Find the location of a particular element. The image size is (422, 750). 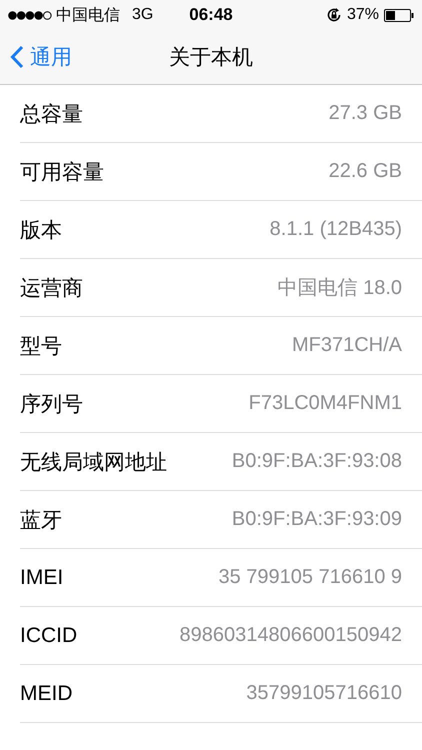

row-label: IMEI is located at coordinates (42, 578).